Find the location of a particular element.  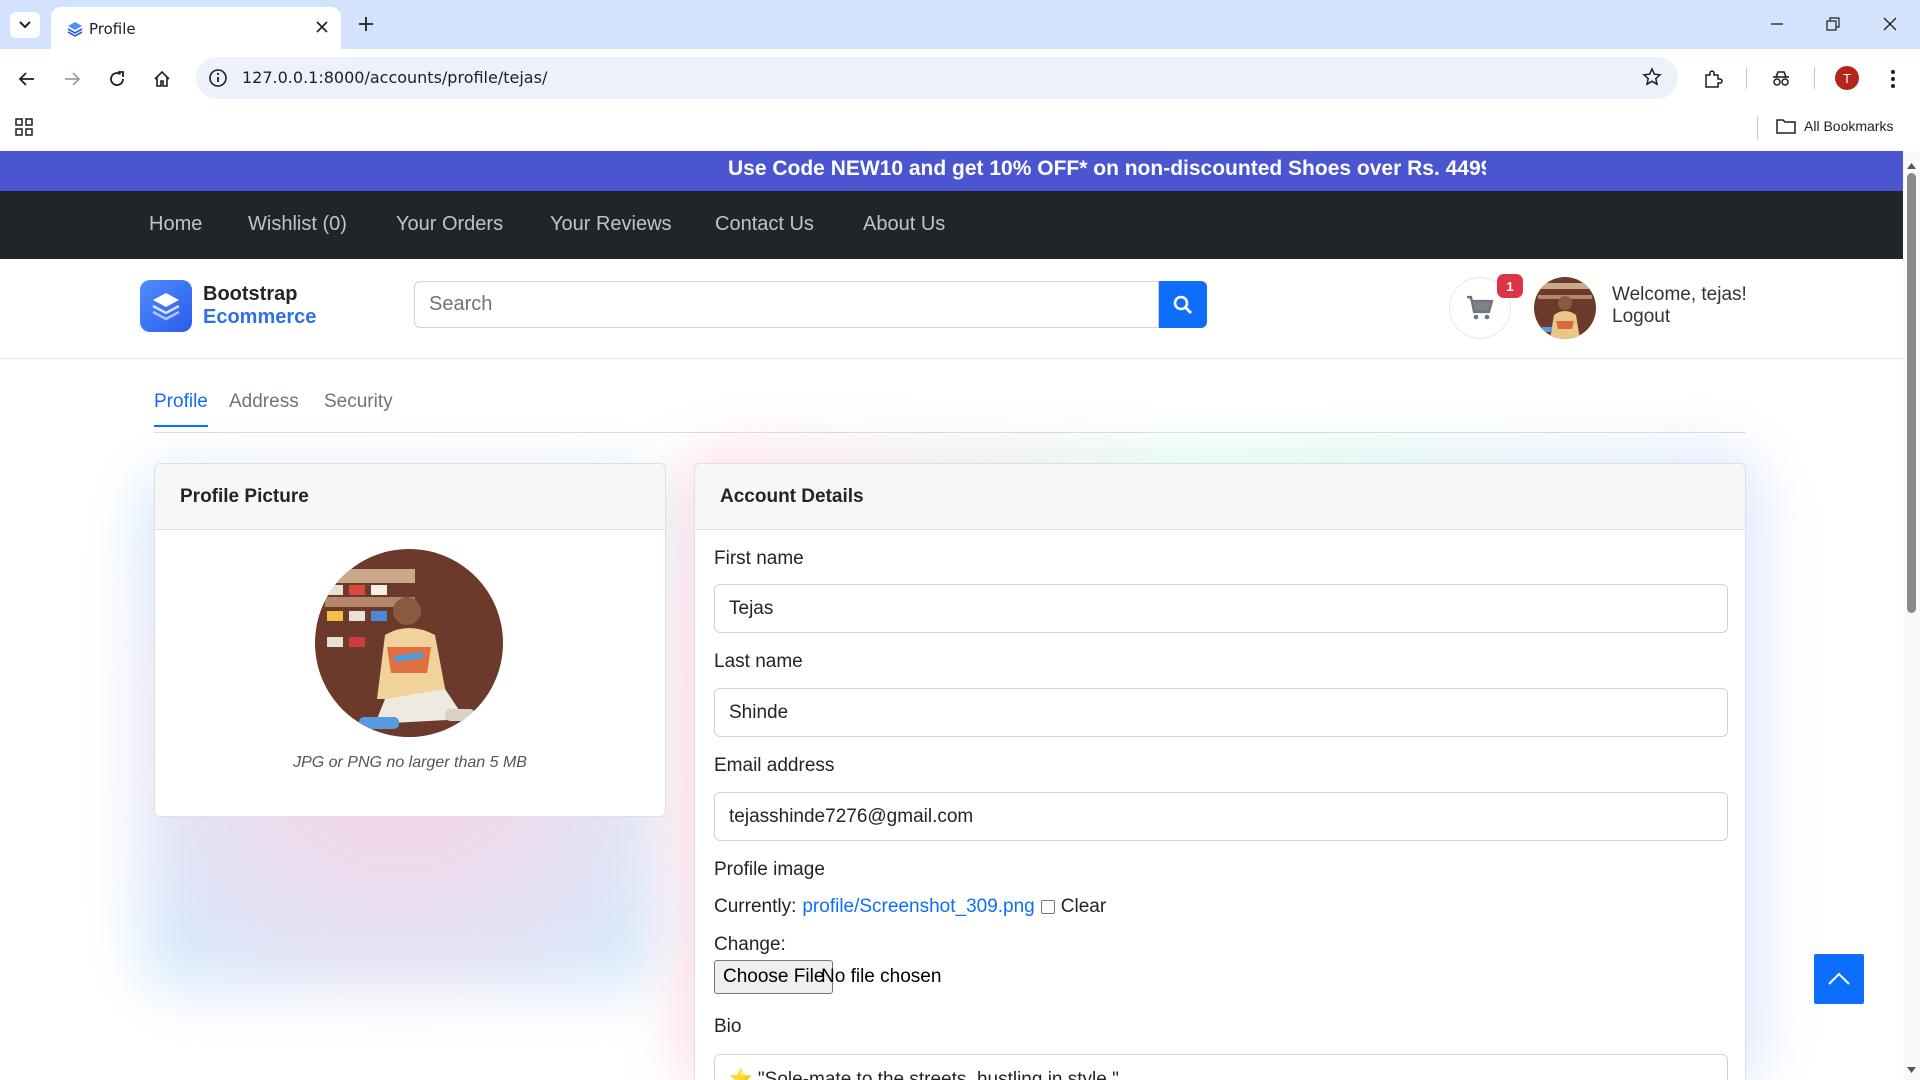

toolbar-divider is located at coordinates (1746, 78).